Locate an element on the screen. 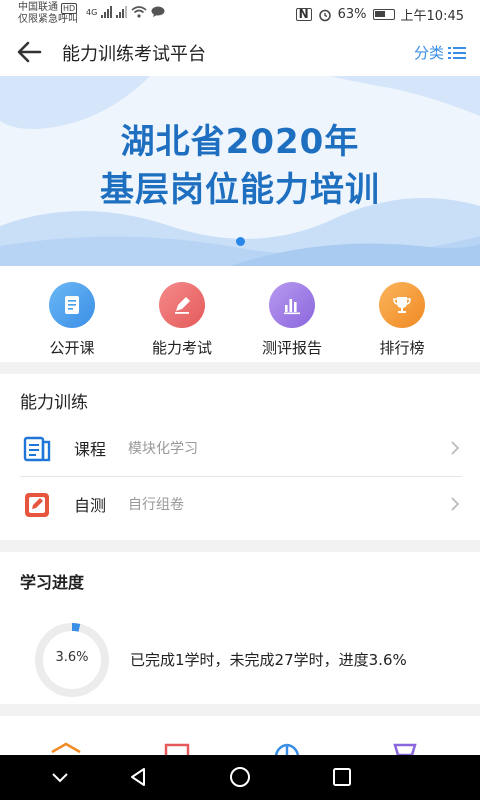 The height and width of the screenshot is (800, 480). battery-percent: 63% is located at coordinates (352, 14).